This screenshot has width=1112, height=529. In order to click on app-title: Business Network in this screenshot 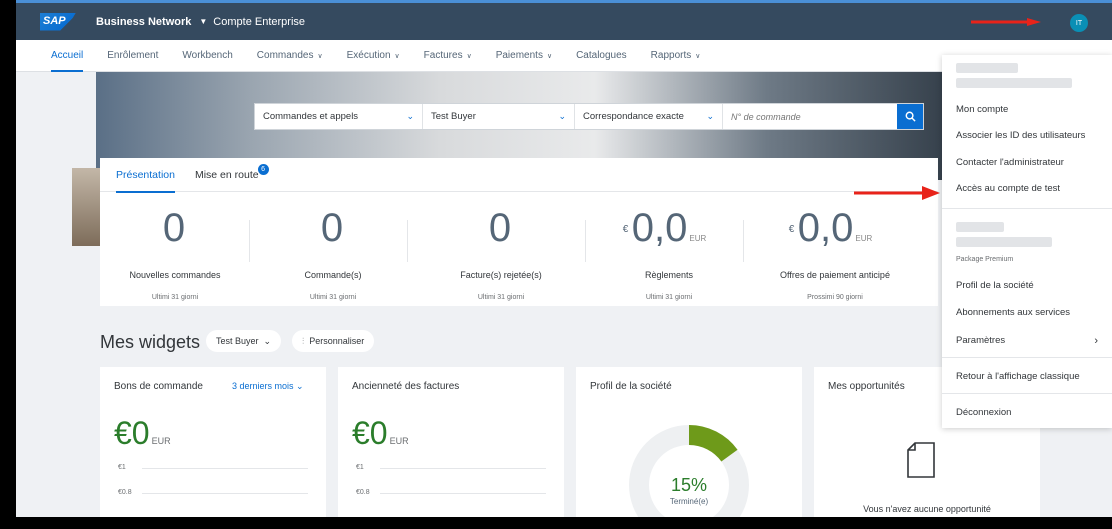, I will do `click(143, 22)`.